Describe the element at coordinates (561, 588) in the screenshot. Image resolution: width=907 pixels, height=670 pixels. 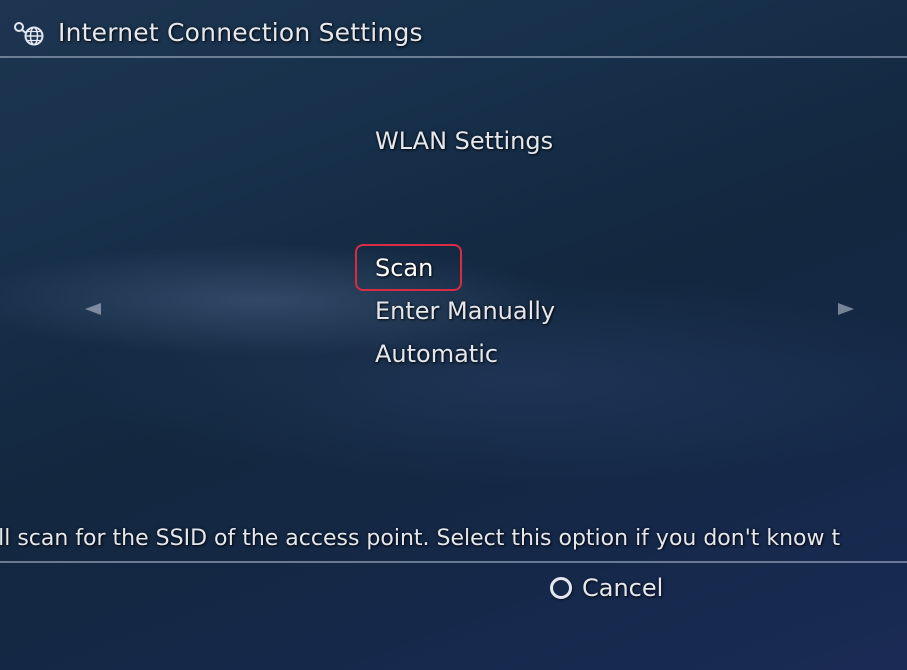
I see `circle-button-icon` at that location.